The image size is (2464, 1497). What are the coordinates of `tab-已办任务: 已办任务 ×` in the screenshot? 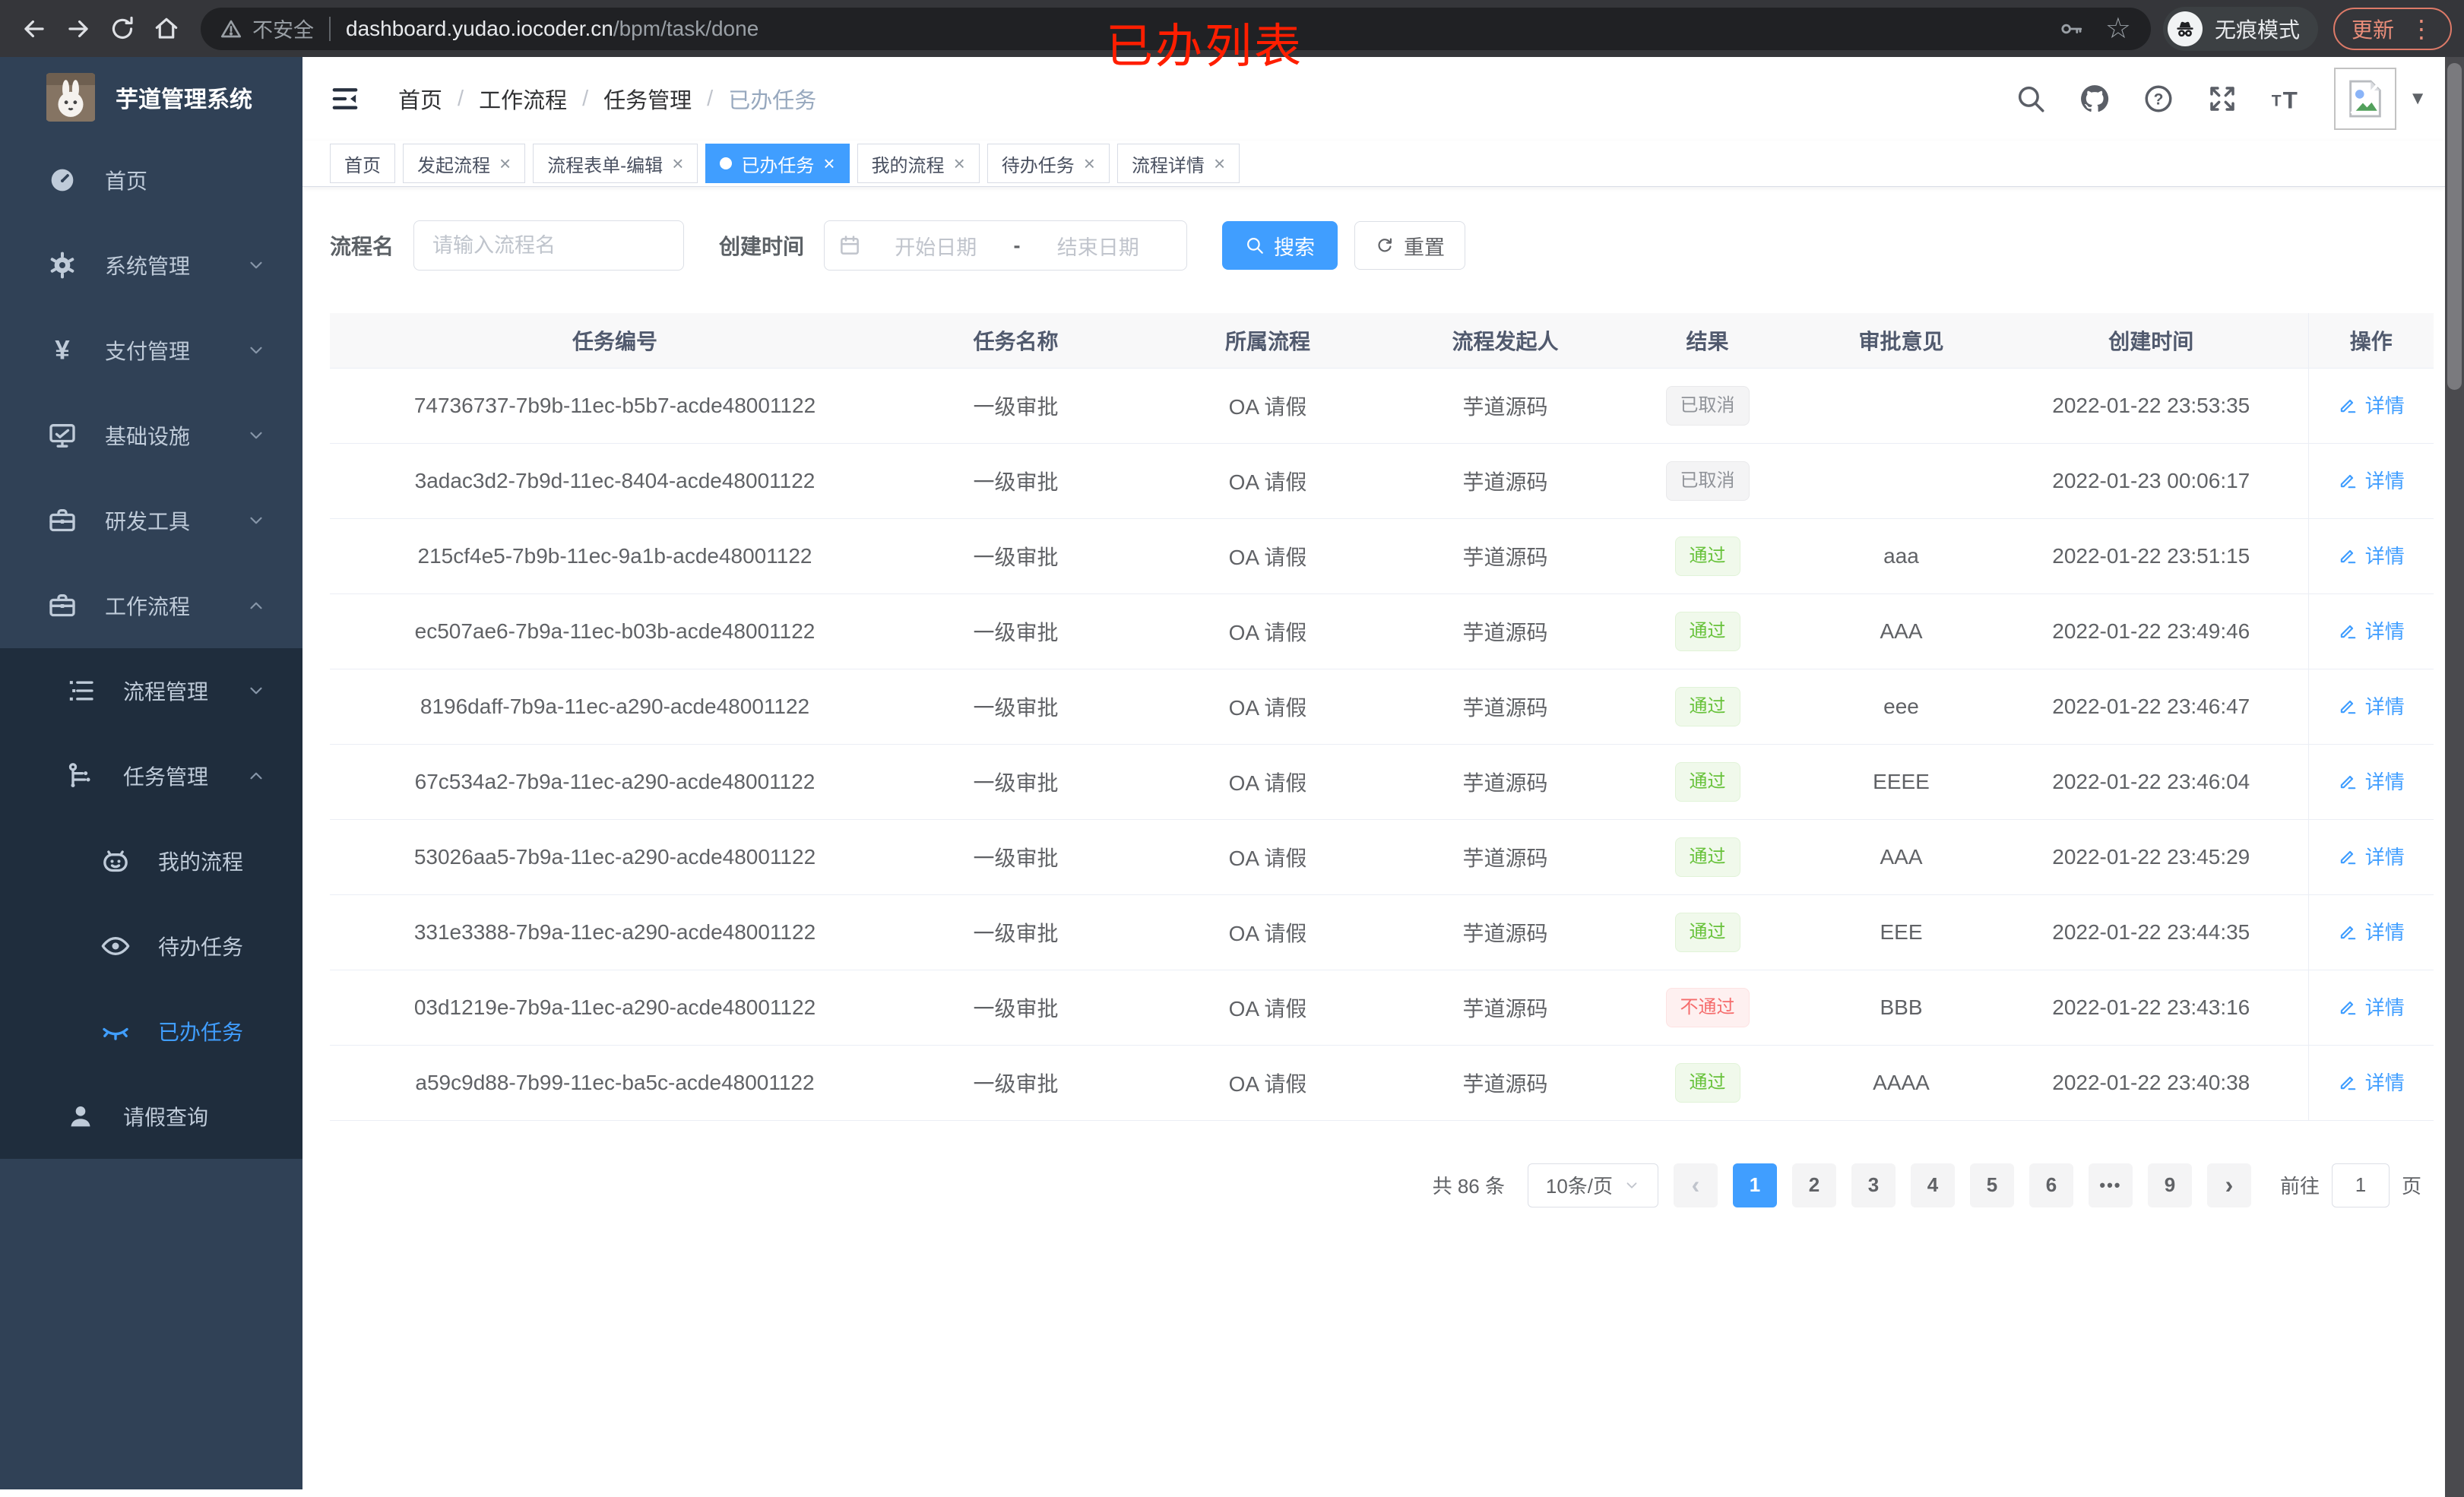 It's located at (777, 163).